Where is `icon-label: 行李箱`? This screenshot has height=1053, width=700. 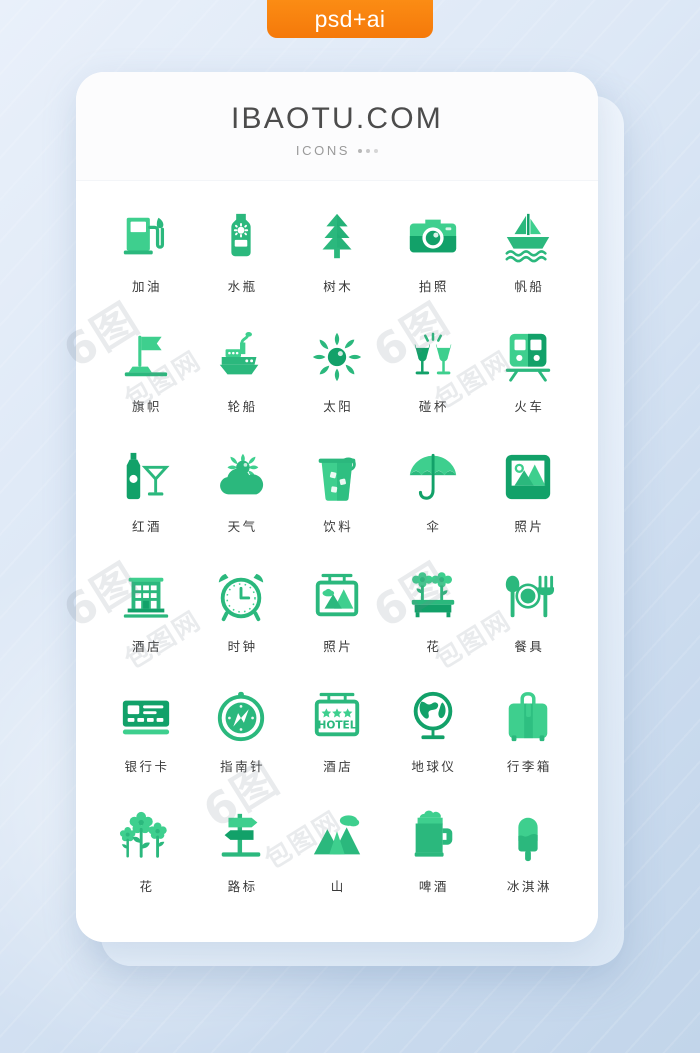 icon-label: 行李箱 is located at coordinates (529, 766).